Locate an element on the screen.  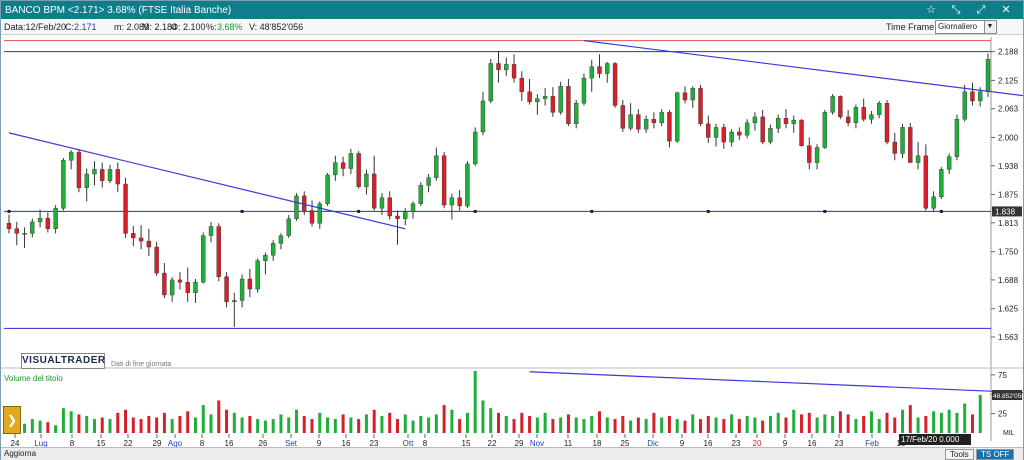
x-tick-label: Nov is located at coordinates (537, 443).